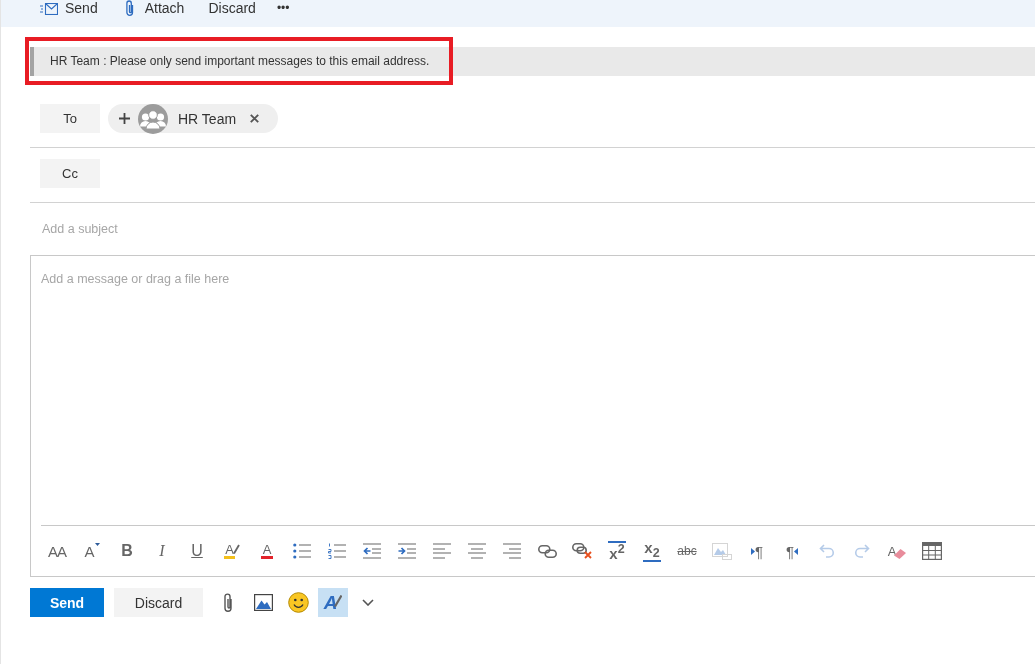 This screenshot has height=664, width=1035. What do you see at coordinates (582, 551) in the screenshot?
I see `unlink-icon` at bounding box center [582, 551].